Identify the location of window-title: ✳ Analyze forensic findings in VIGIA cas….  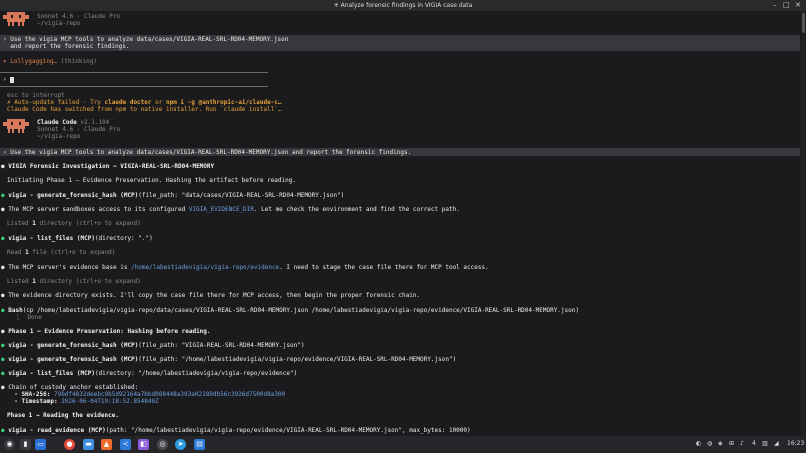
(403, 5).